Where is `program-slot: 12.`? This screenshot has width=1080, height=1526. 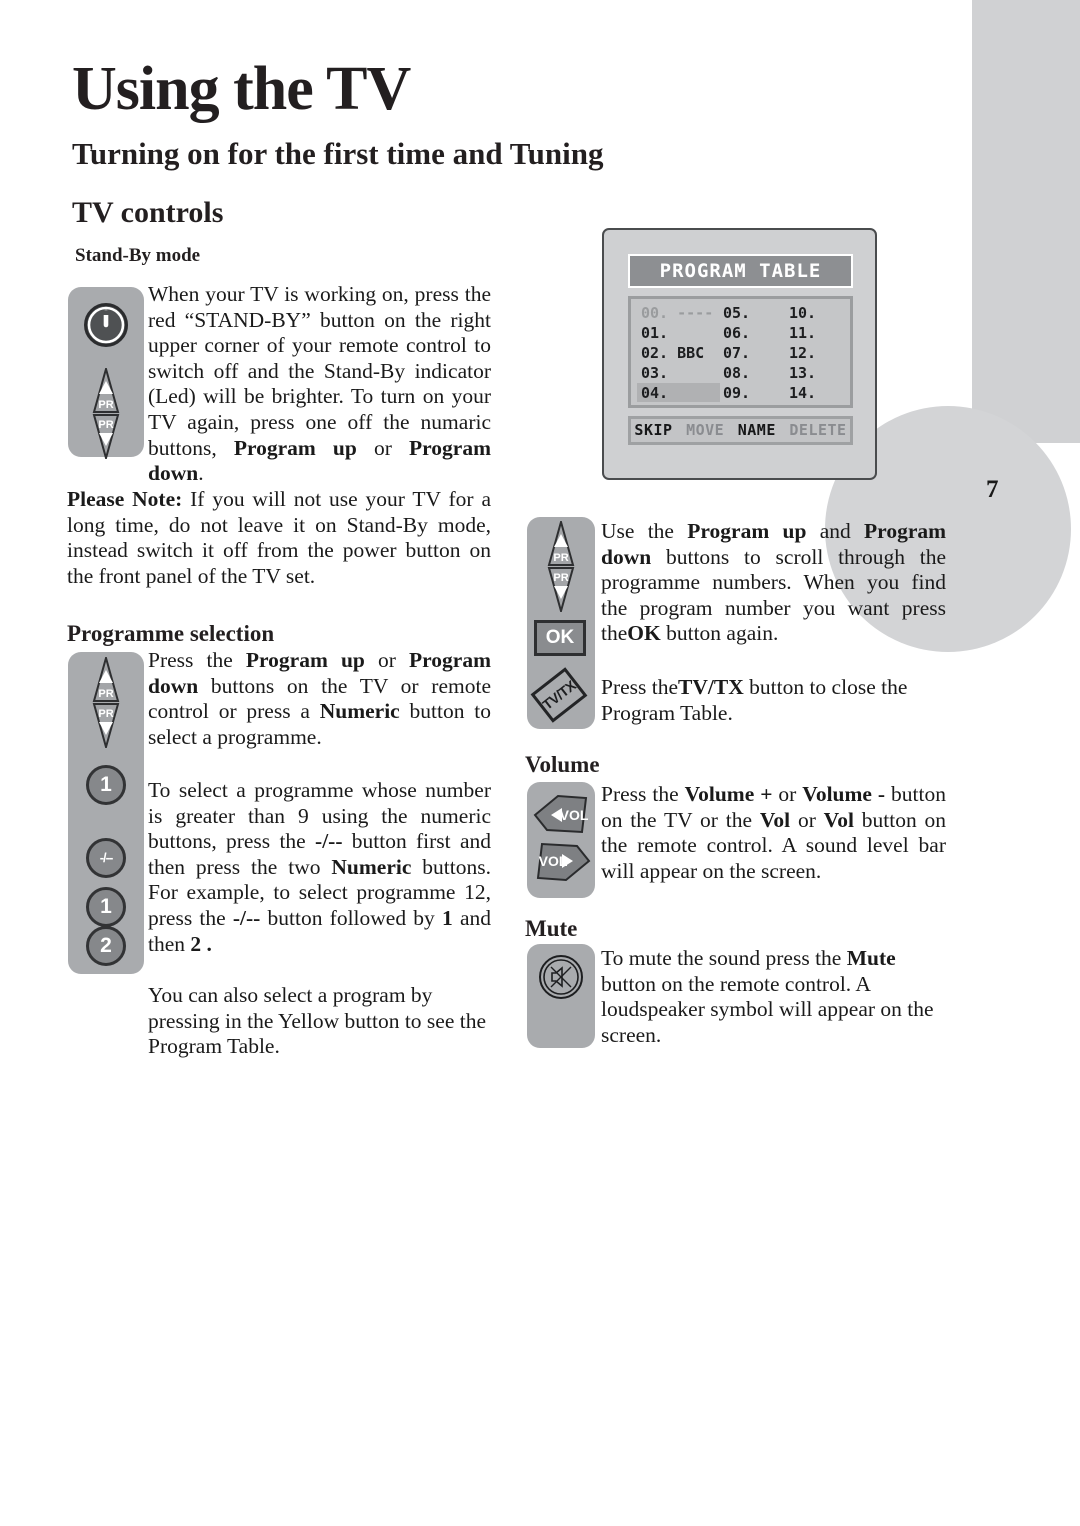 program-slot: 12. is located at coordinates (803, 353).